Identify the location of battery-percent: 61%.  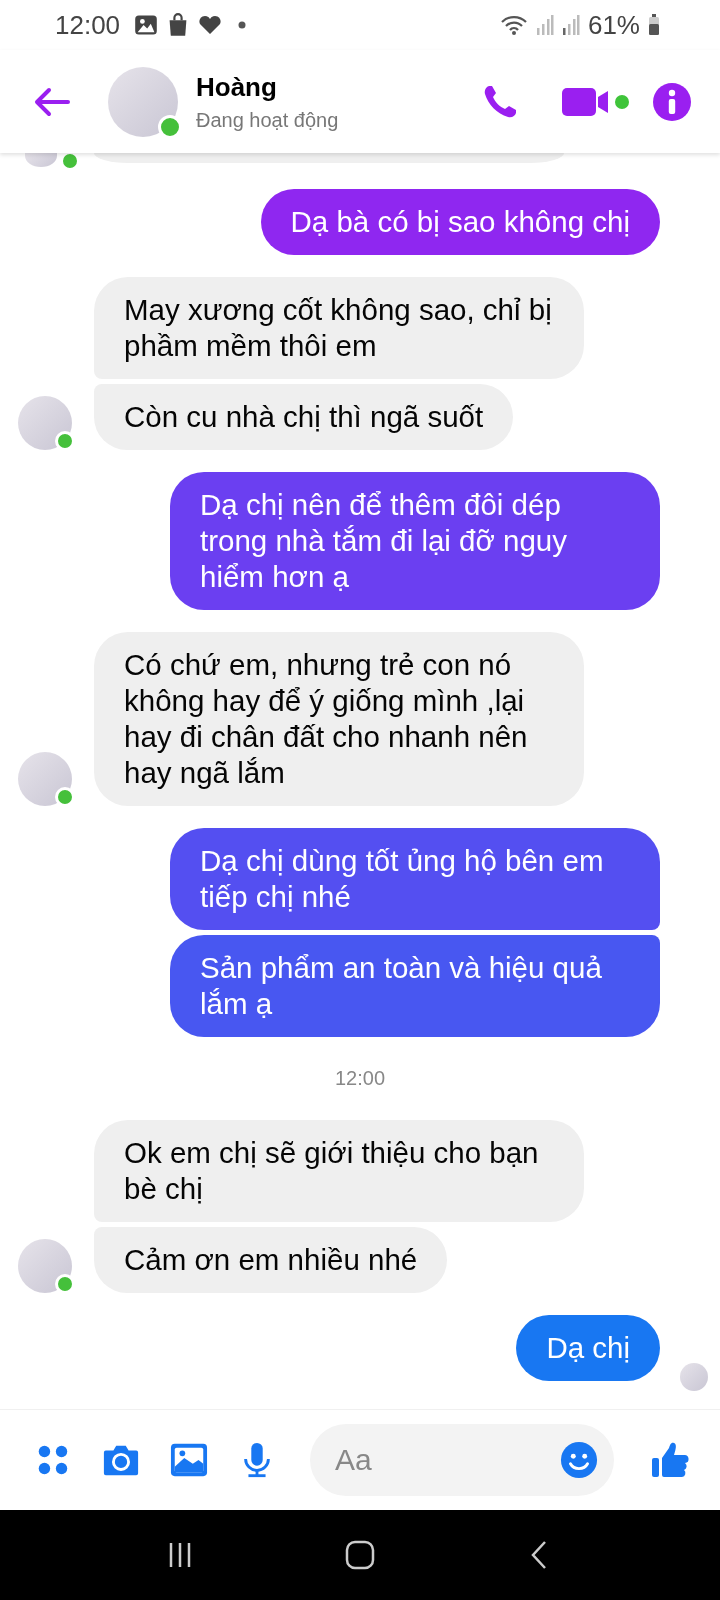
(613, 25).